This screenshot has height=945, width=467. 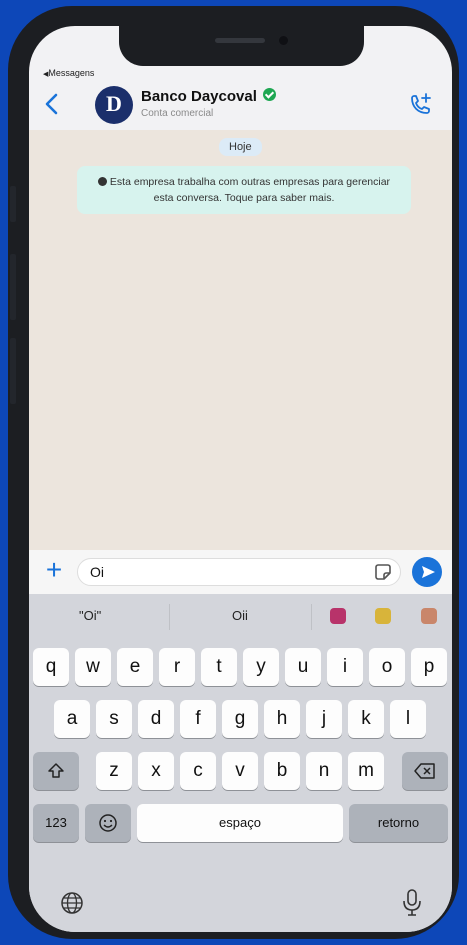 I want to click on key-c: c, so click(x=198, y=771).